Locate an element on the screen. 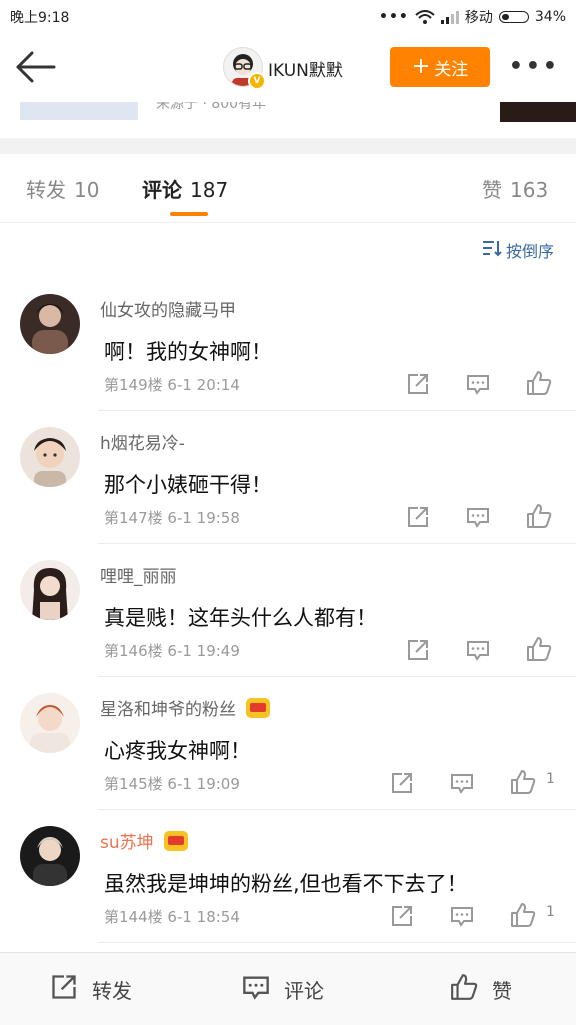 Image resolution: width=576 pixels, height=1025 pixels. comment-text: 真是贱！这年头什么人都有！ is located at coordinates (240, 618).